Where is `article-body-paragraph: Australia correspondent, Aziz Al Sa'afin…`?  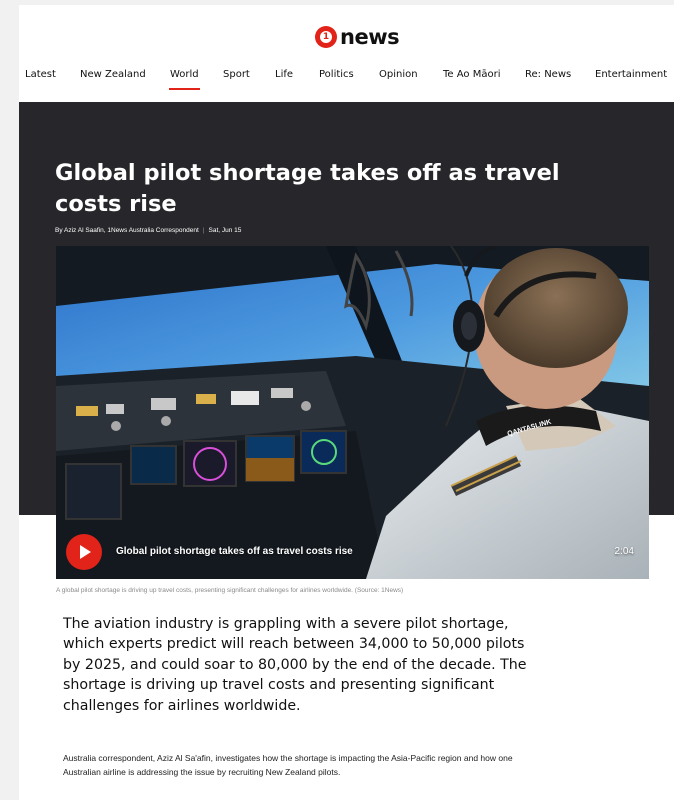
article-body-paragraph: Australia correspondent, Aziz Al Sa'afin… is located at coordinates (288, 765).